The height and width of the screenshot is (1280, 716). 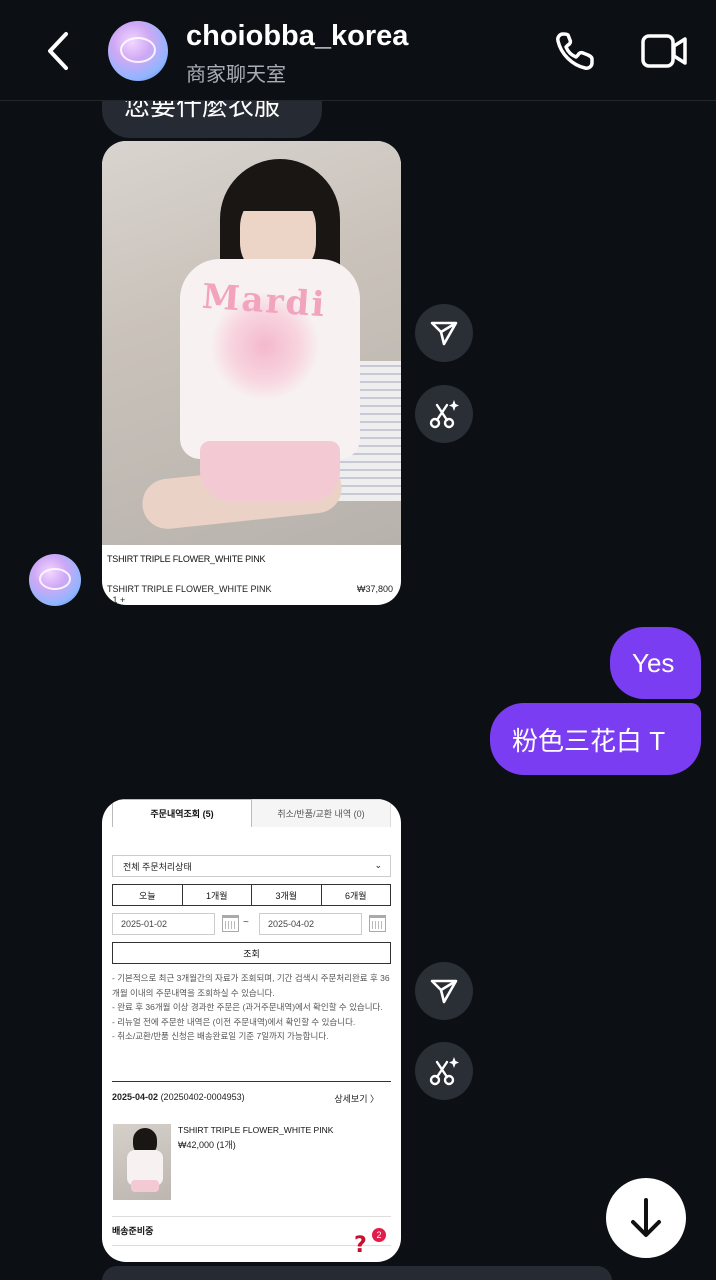 What do you see at coordinates (234, 1021) in the screenshot?
I see `notice-item: - 리뉴얼 전에 주문한 내역은 (이전 주문내역)에서 확인할 수 있습니다.` at bounding box center [234, 1021].